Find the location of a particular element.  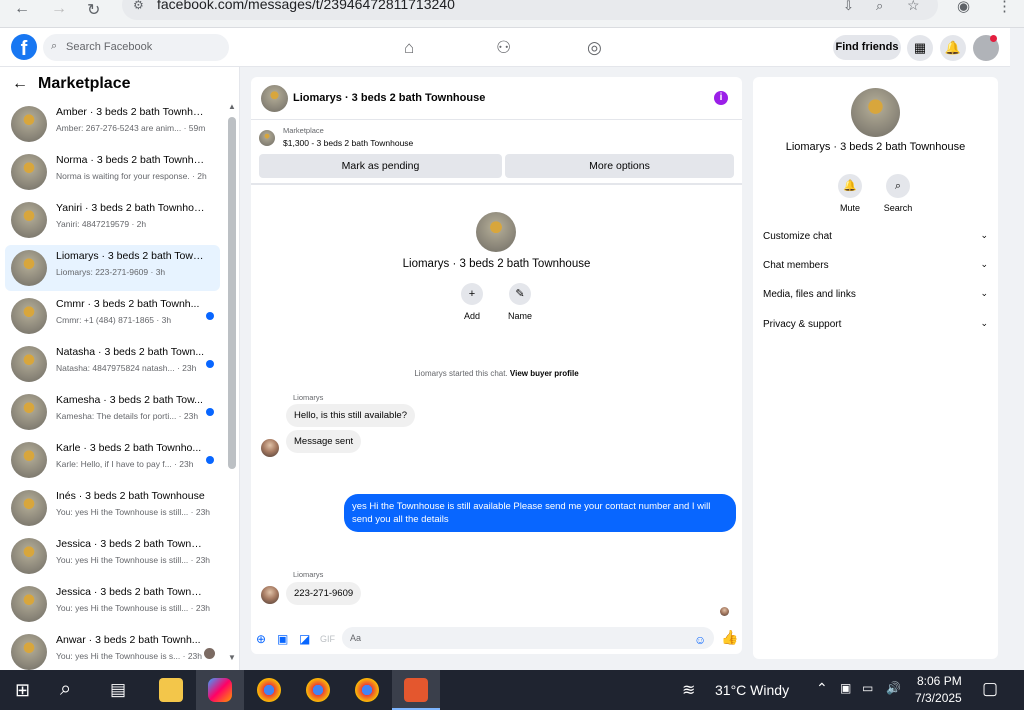

home-icon: ⌂ is located at coordinates (409, 48).